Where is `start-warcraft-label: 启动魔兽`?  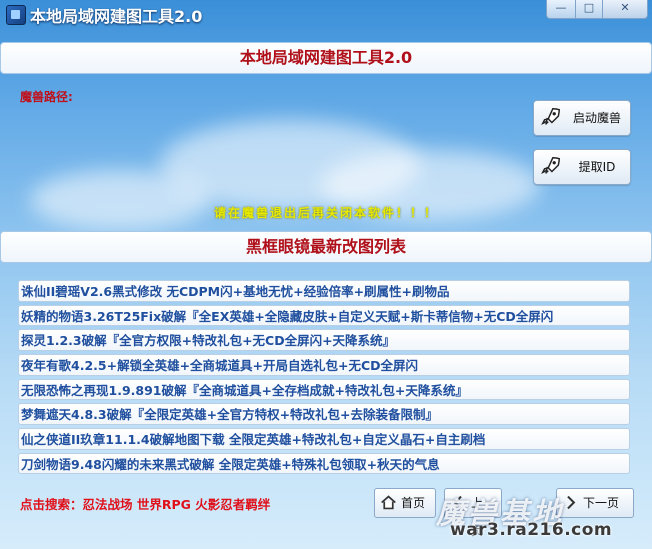
start-warcraft-label: 启动魔兽 is located at coordinates (596, 118).